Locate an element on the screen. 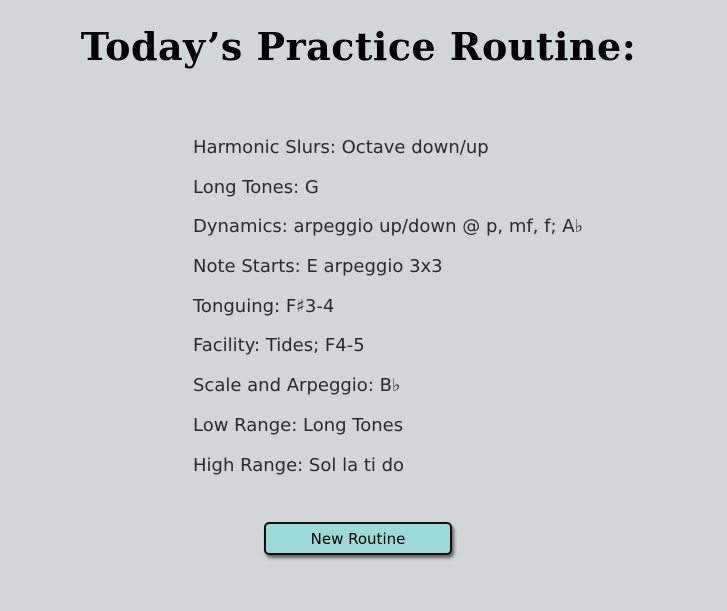 Image resolution: width=727 pixels, height=611 pixels. new-routine-button: New Routine is located at coordinates (358, 538).